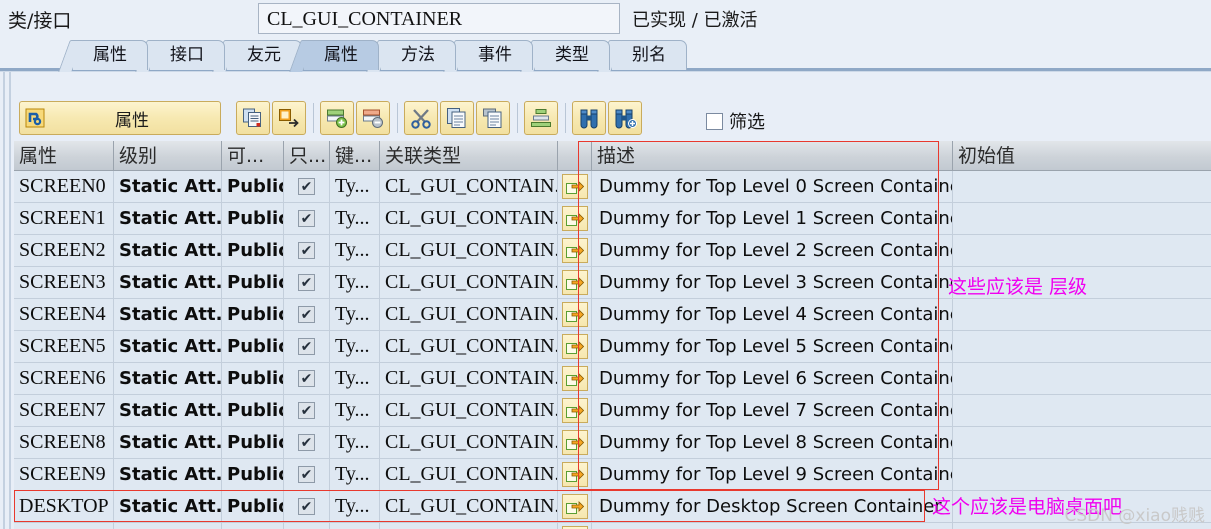  What do you see at coordinates (64, 346) in the screenshot?
I see `cell-attr: SCREEN5` at bounding box center [64, 346].